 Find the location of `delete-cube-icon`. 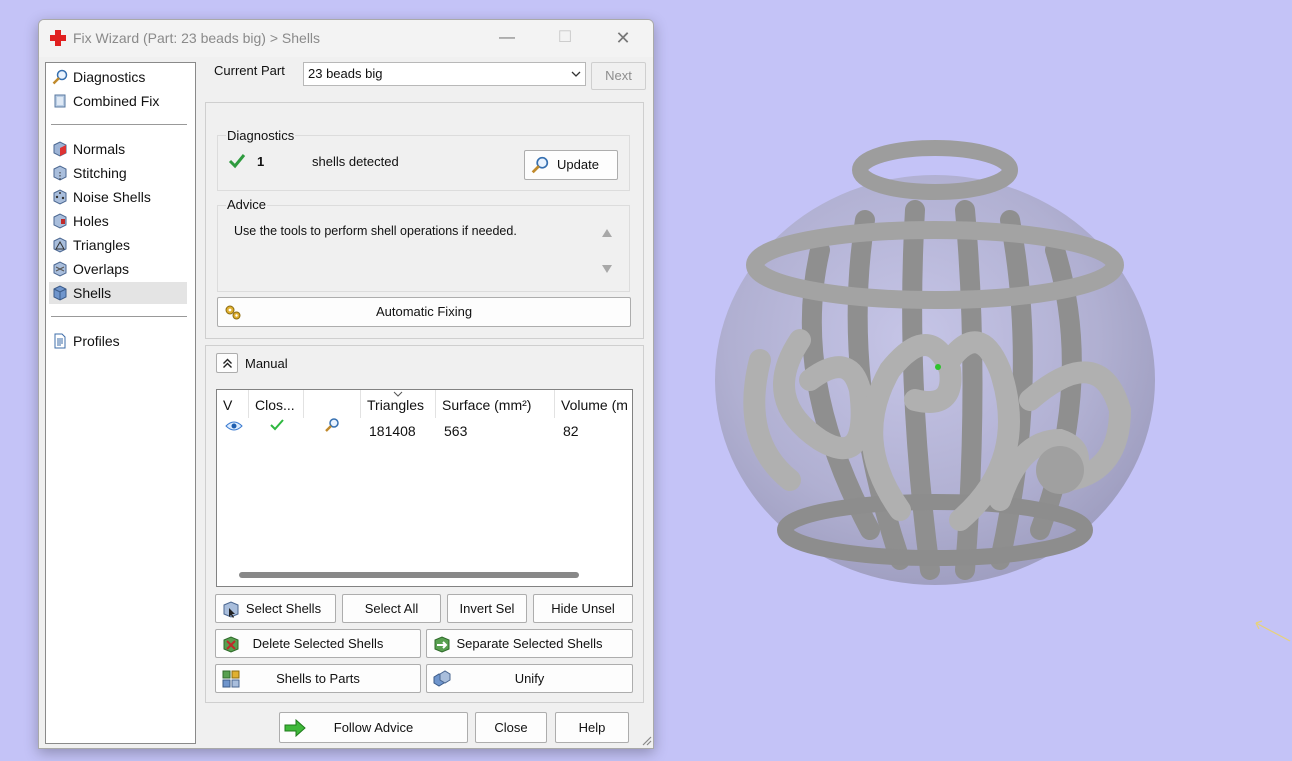

delete-cube-icon is located at coordinates (231, 644).